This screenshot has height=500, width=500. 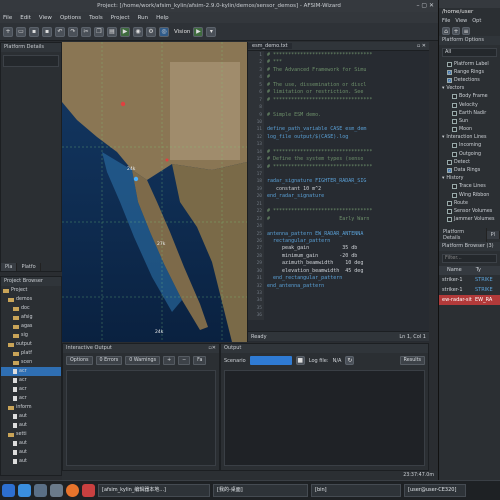 I want to click on collapse-button: −, so click(x=184, y=360).